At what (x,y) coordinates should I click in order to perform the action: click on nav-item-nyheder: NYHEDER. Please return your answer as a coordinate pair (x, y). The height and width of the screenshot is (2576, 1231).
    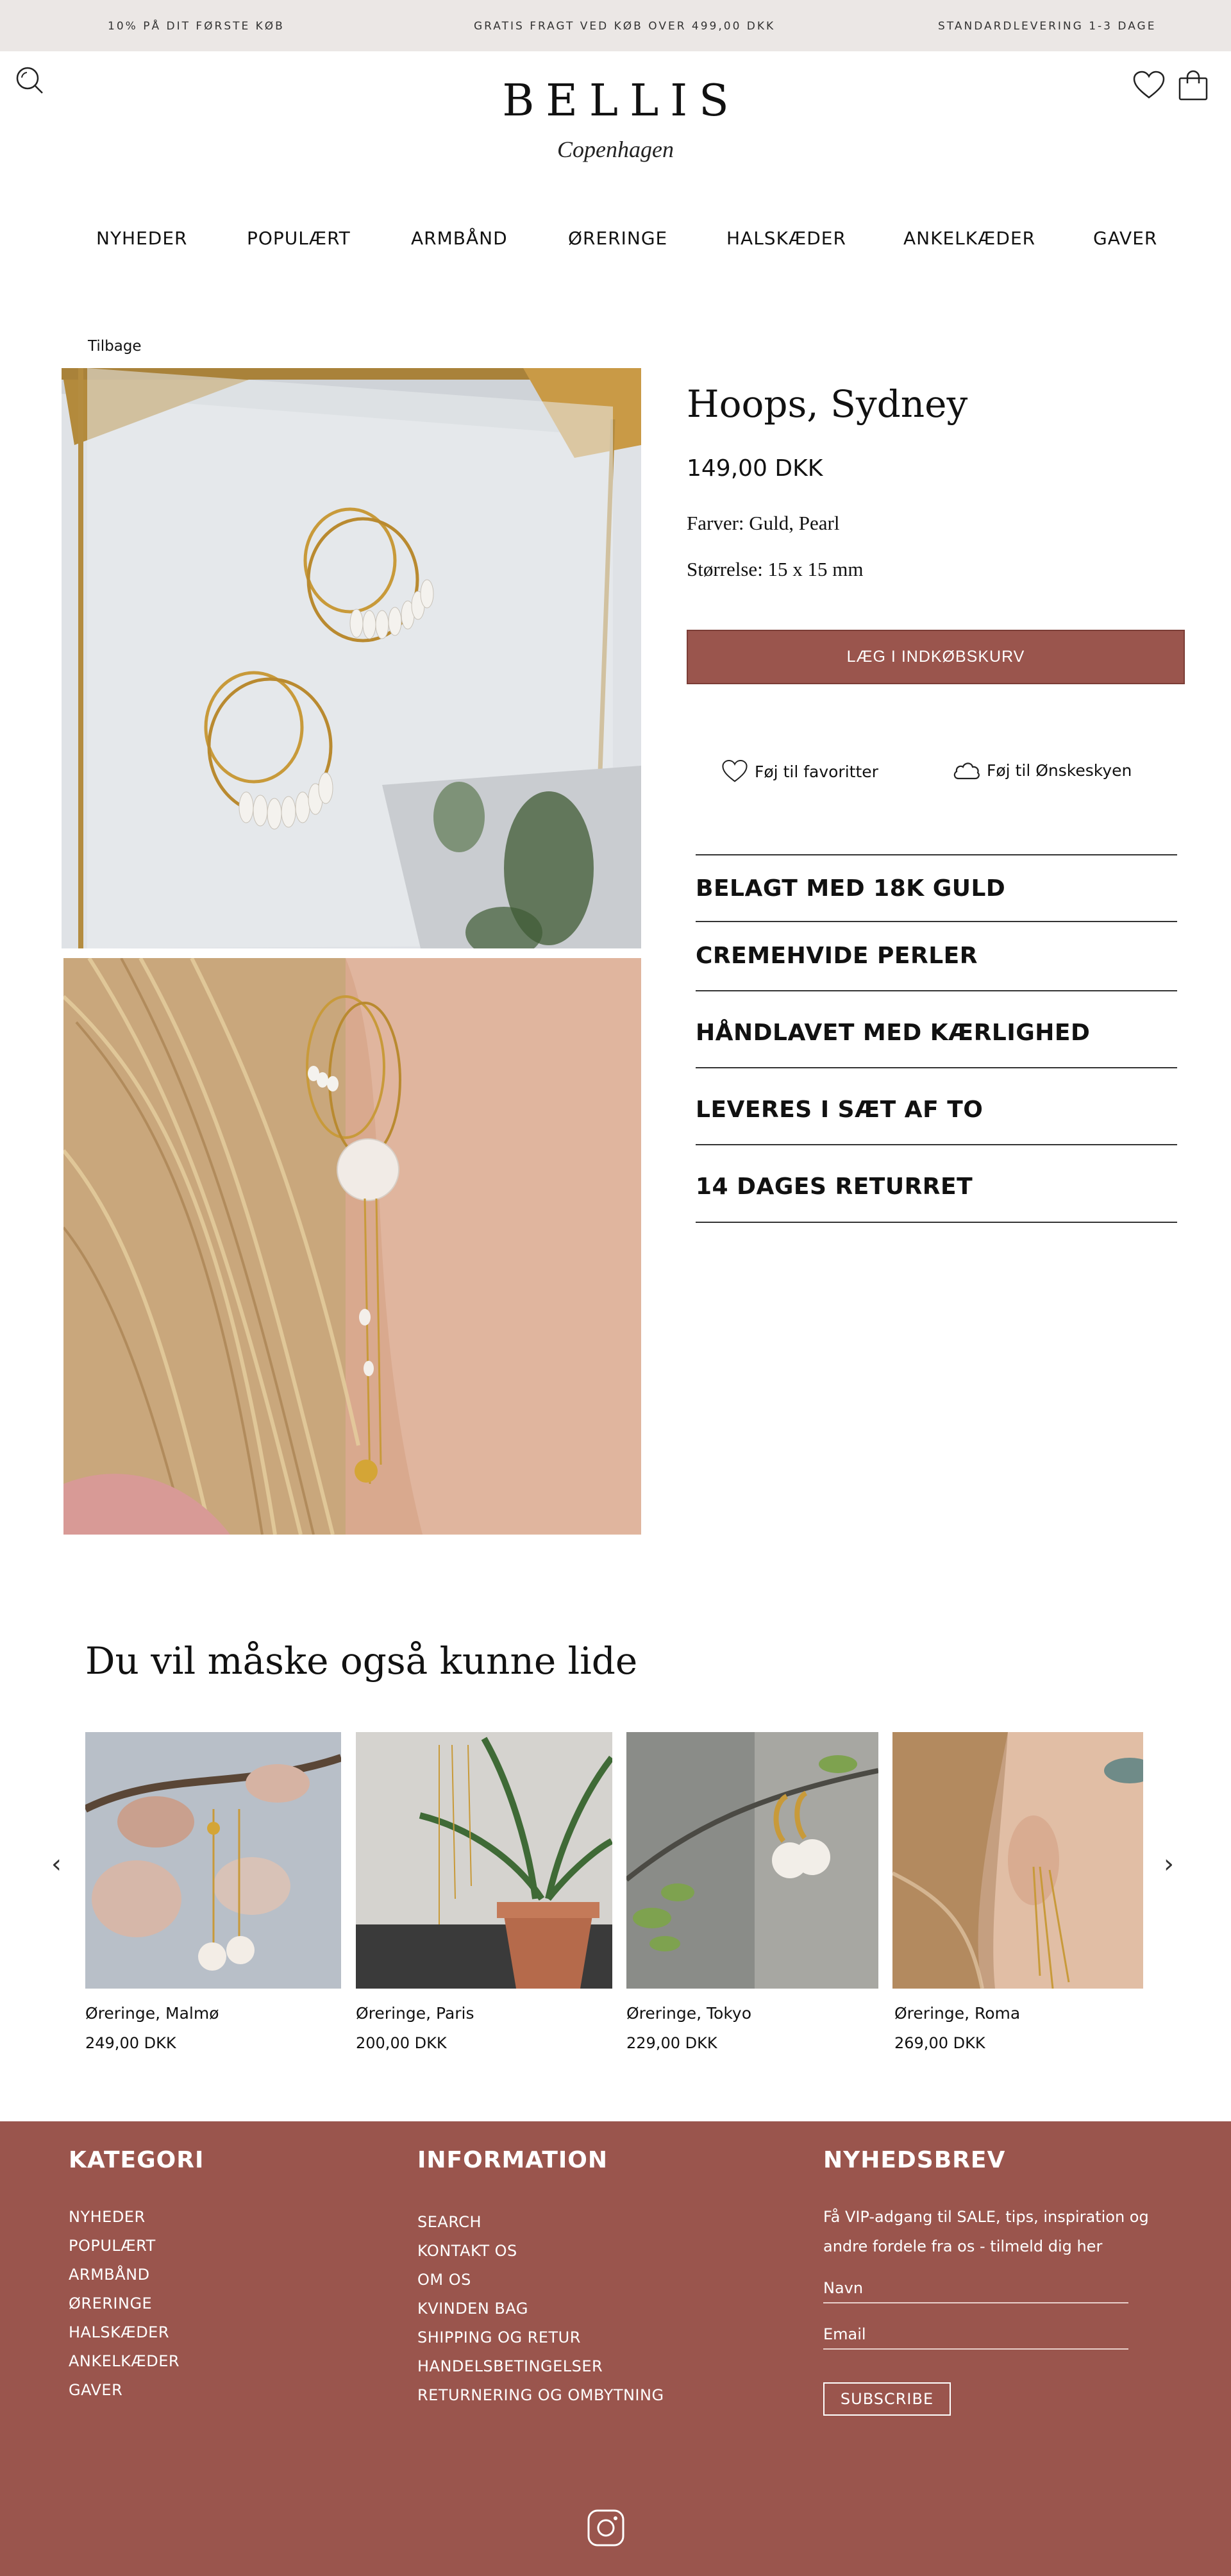
    Looking at the image, I should click on (142, 238).